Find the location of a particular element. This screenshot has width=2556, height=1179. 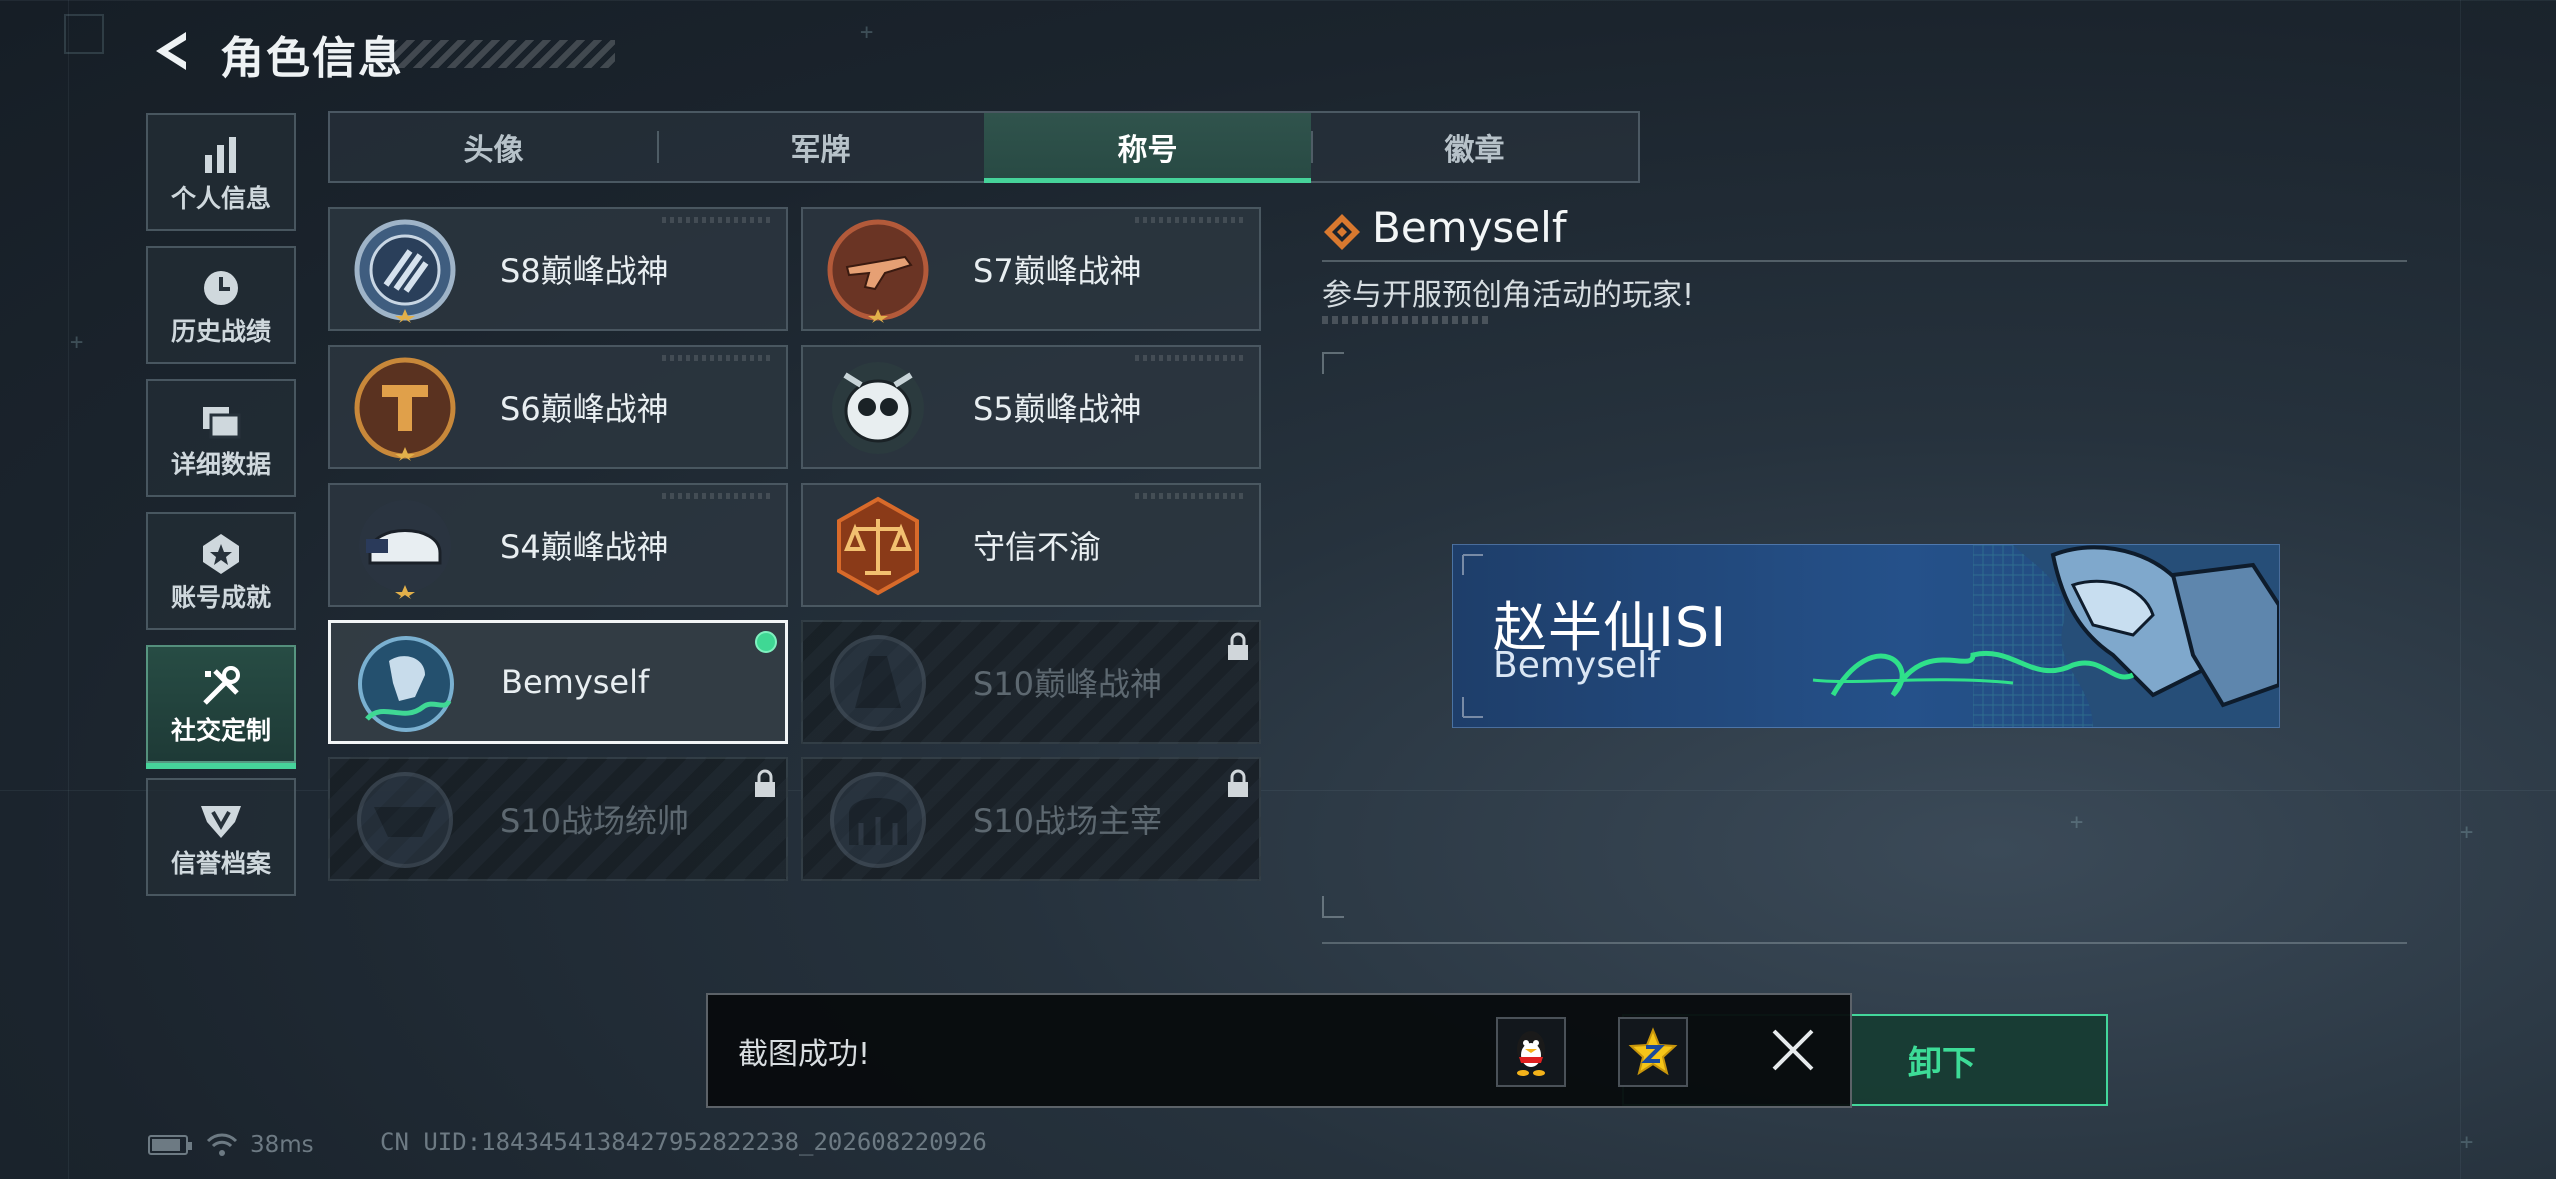

tab-avatar: 头像 is located at coordinates (493, 147).